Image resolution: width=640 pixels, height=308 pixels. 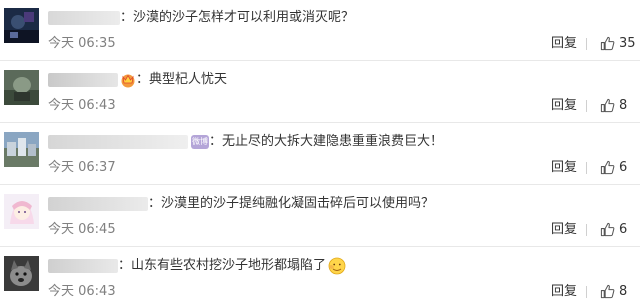 What do you see at coordinates (200, 142) in the screenshot?
I see `weibo-badge: 微博` at bounding box center [200, 142].